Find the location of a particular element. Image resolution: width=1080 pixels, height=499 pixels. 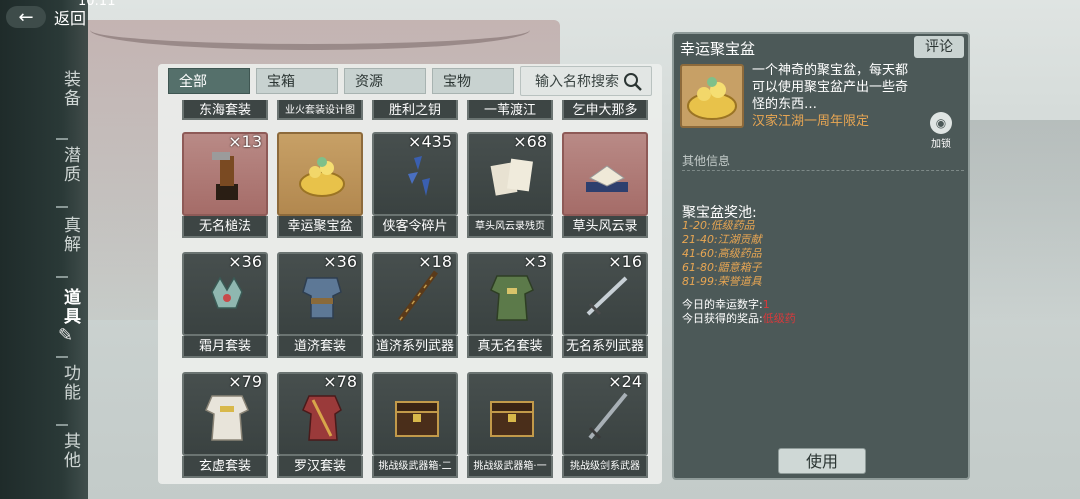

item-cell-weapon-chest-2: 挑战级武器箱·二 is located at coordinates (415, 426).